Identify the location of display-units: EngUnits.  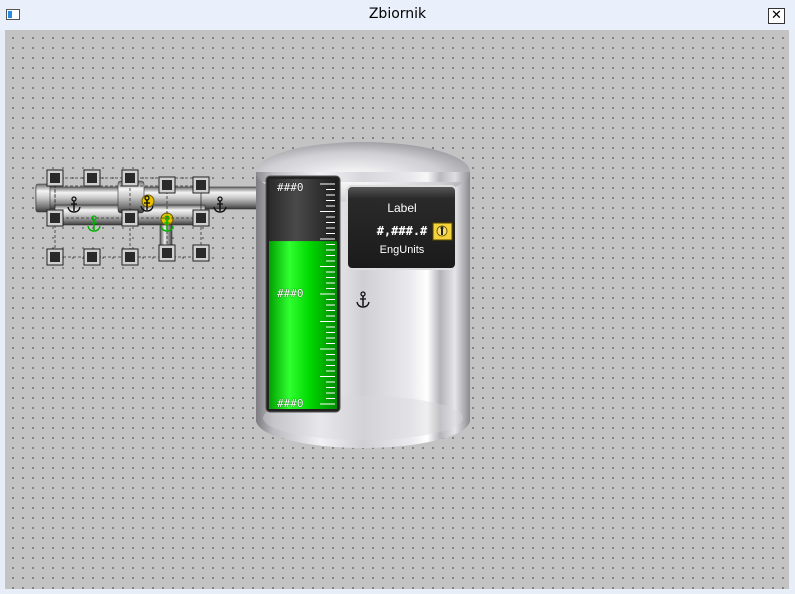
(402, 250).